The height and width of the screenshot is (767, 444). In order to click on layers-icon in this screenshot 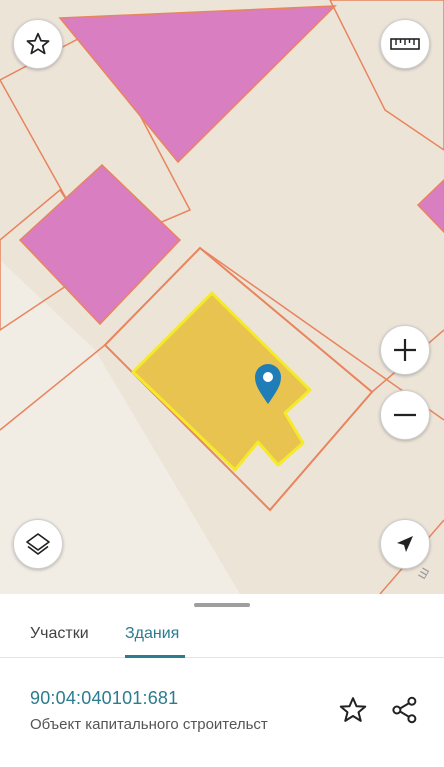, I will do `click(38, 544)`.